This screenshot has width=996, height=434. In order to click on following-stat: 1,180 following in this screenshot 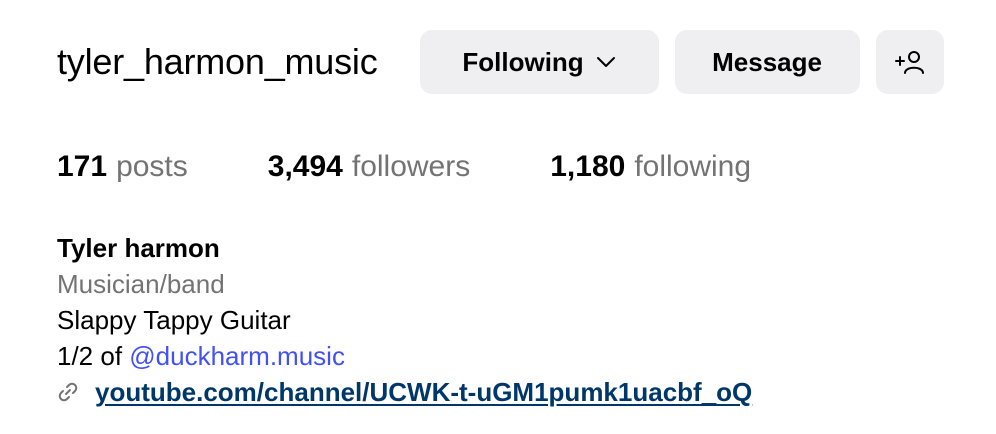, I will do `click(650, 167)`.